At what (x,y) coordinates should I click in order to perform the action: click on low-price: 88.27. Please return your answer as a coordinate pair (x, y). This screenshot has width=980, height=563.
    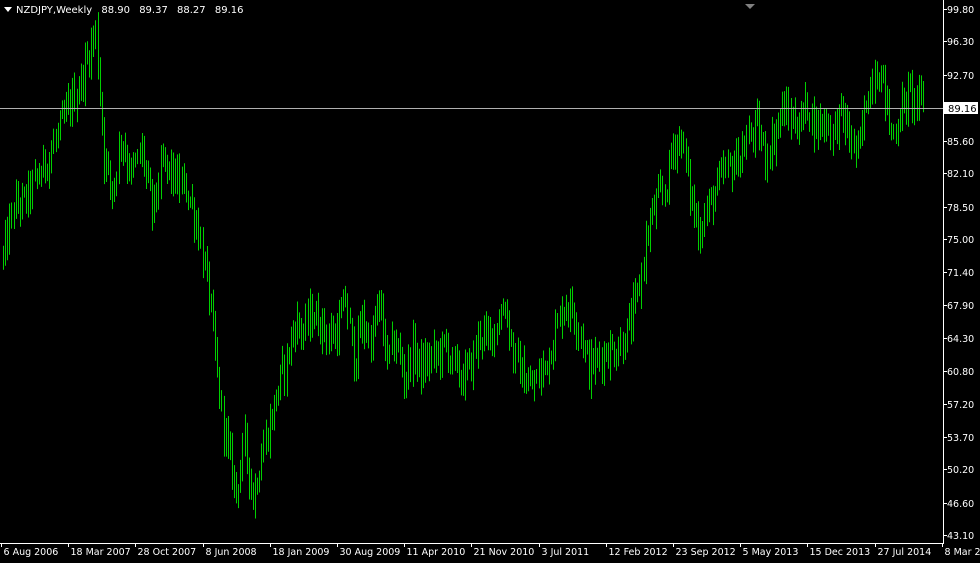
    Looking at the image, I should click on (191, 10).